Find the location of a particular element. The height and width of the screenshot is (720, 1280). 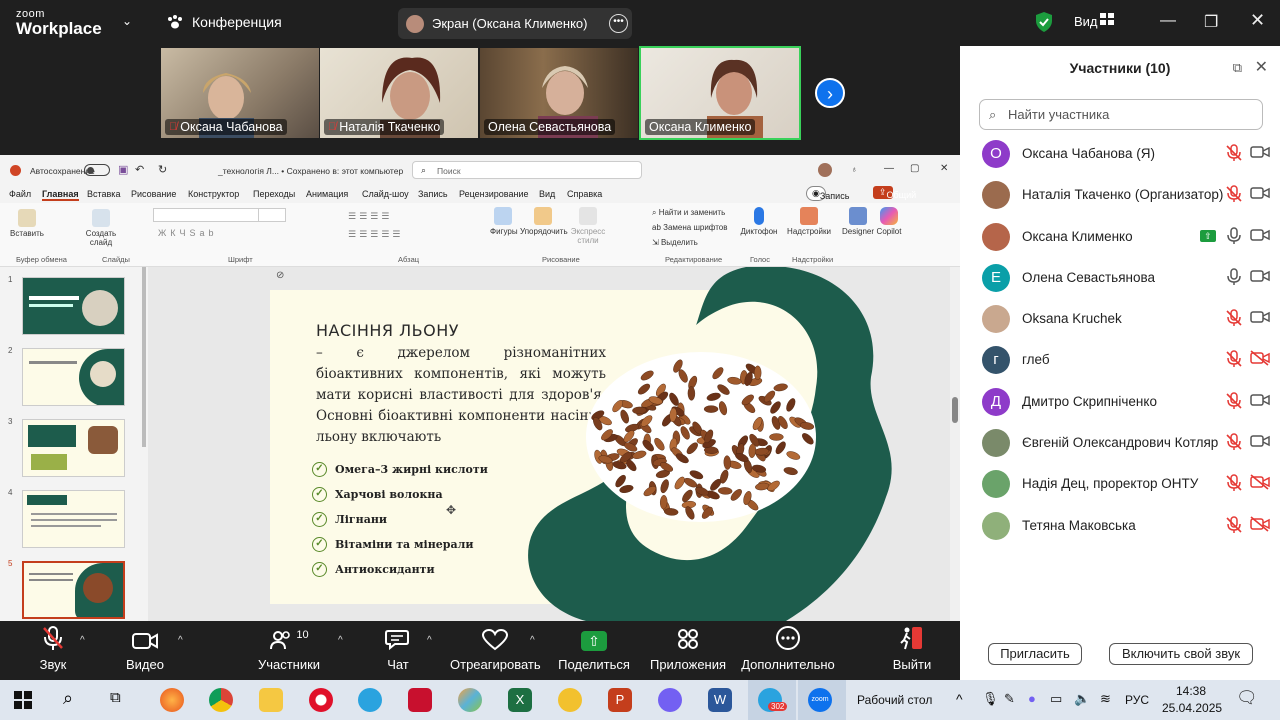

apps-button: Приложения is located at coordinates (688, 650).